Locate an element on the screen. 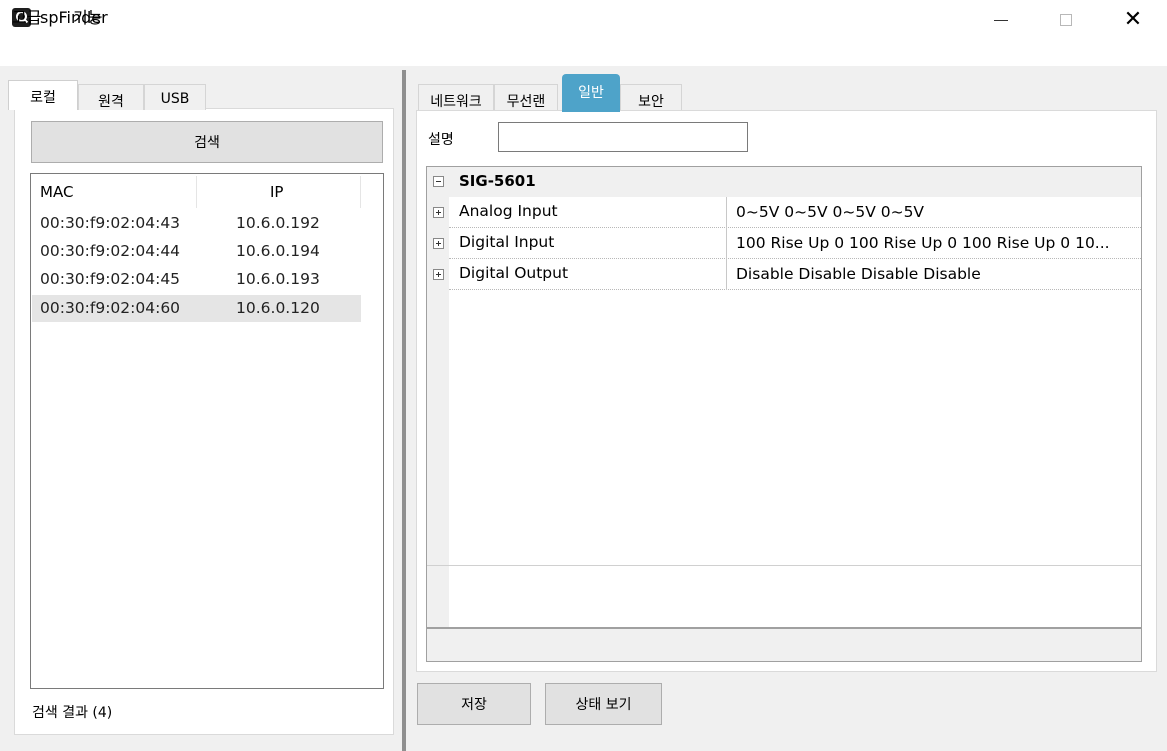 The width and height of the screenshot is (1167, 751). maximize-icon is located at coordinates (1066, 20).